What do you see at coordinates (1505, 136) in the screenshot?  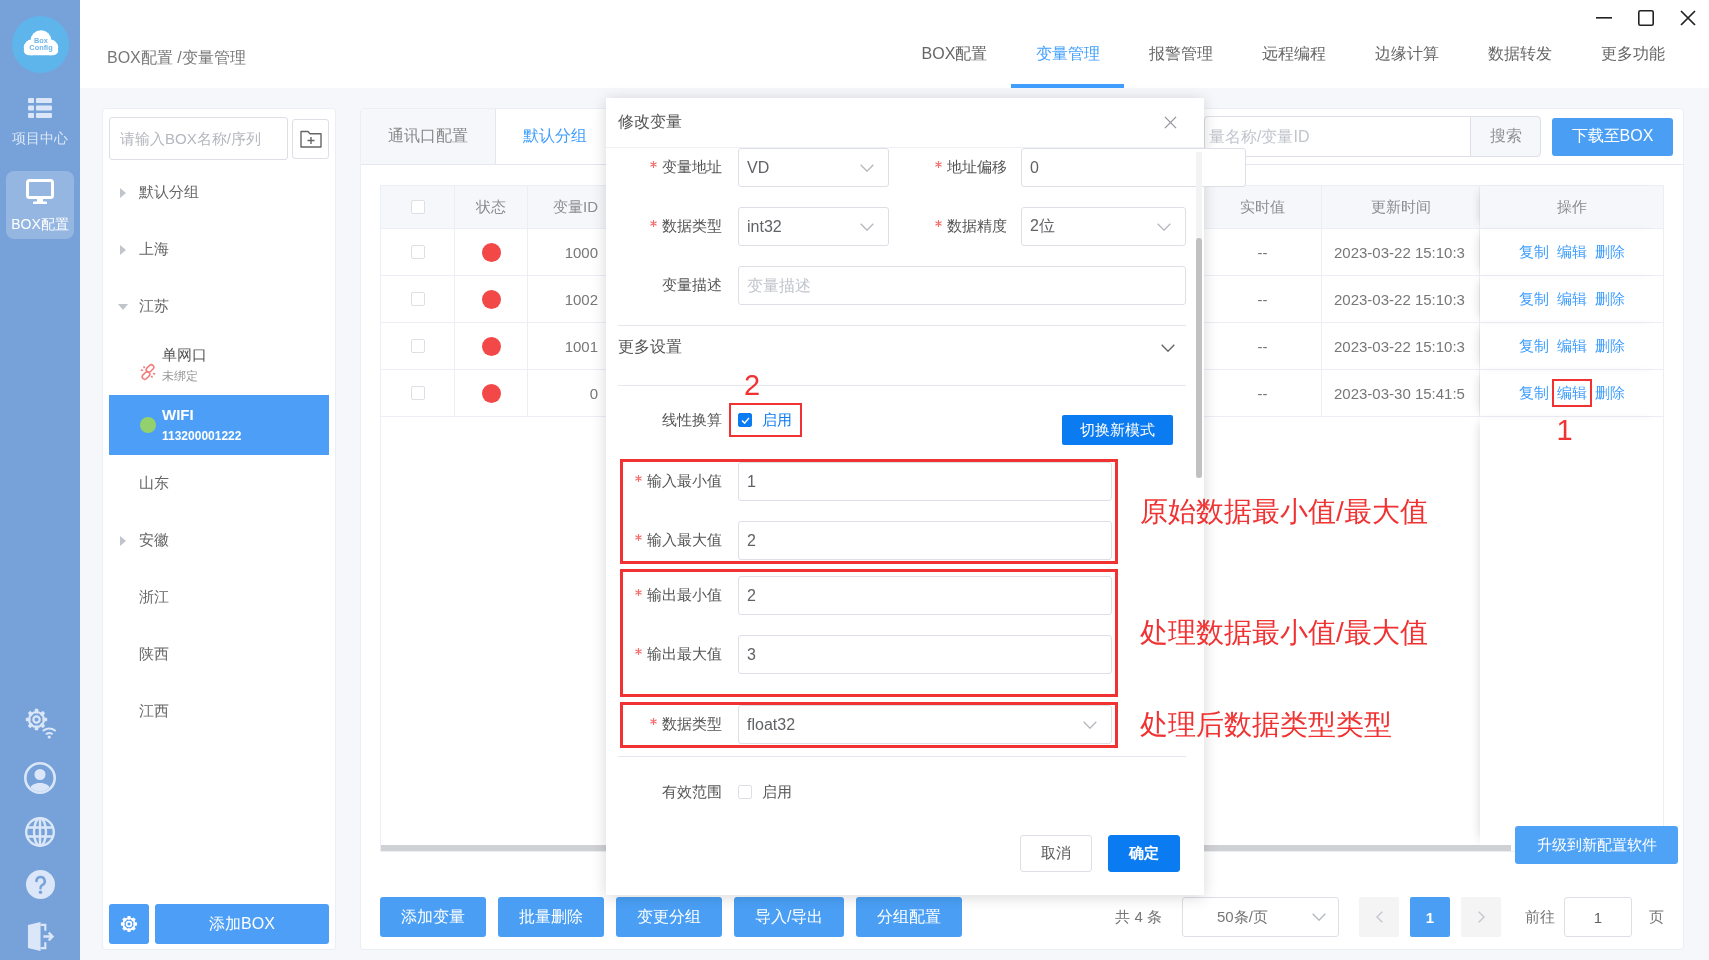 I see `search-button: 搜索` at bounding box center [1505, 136].